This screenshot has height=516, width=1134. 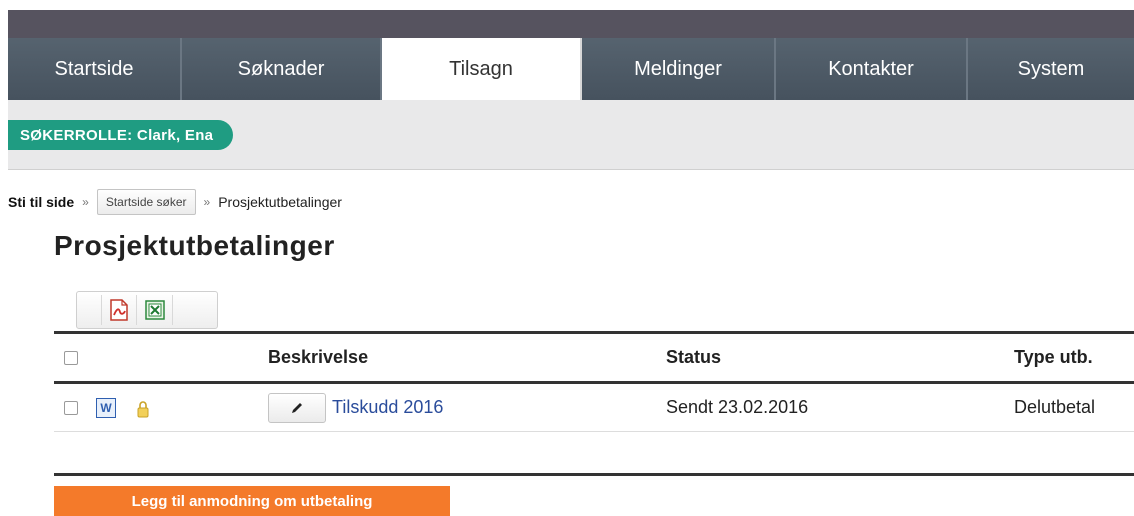 I want to click on breadcrumb-label: Sti til side, so click(x=41, y=202).